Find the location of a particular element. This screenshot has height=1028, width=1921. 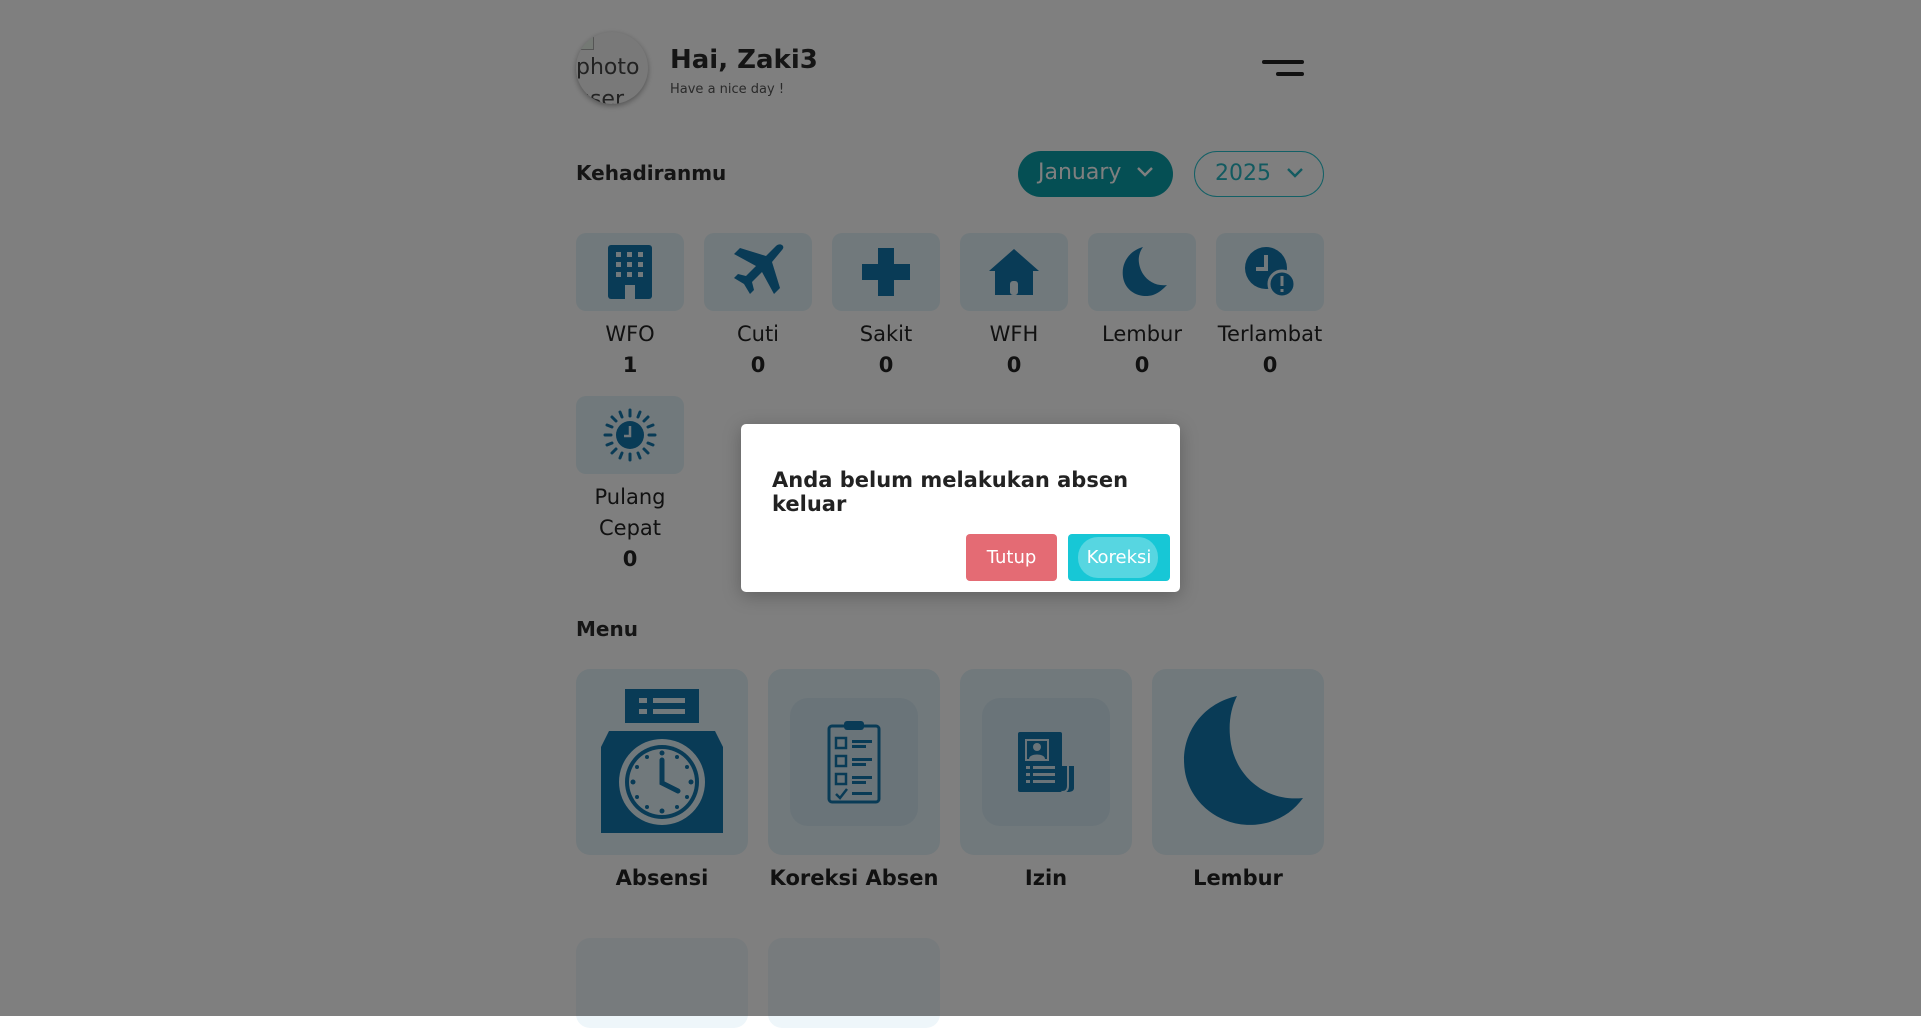

dialog-message: Anda belum melakukan absen keluar is located at coordinates (950, 492).